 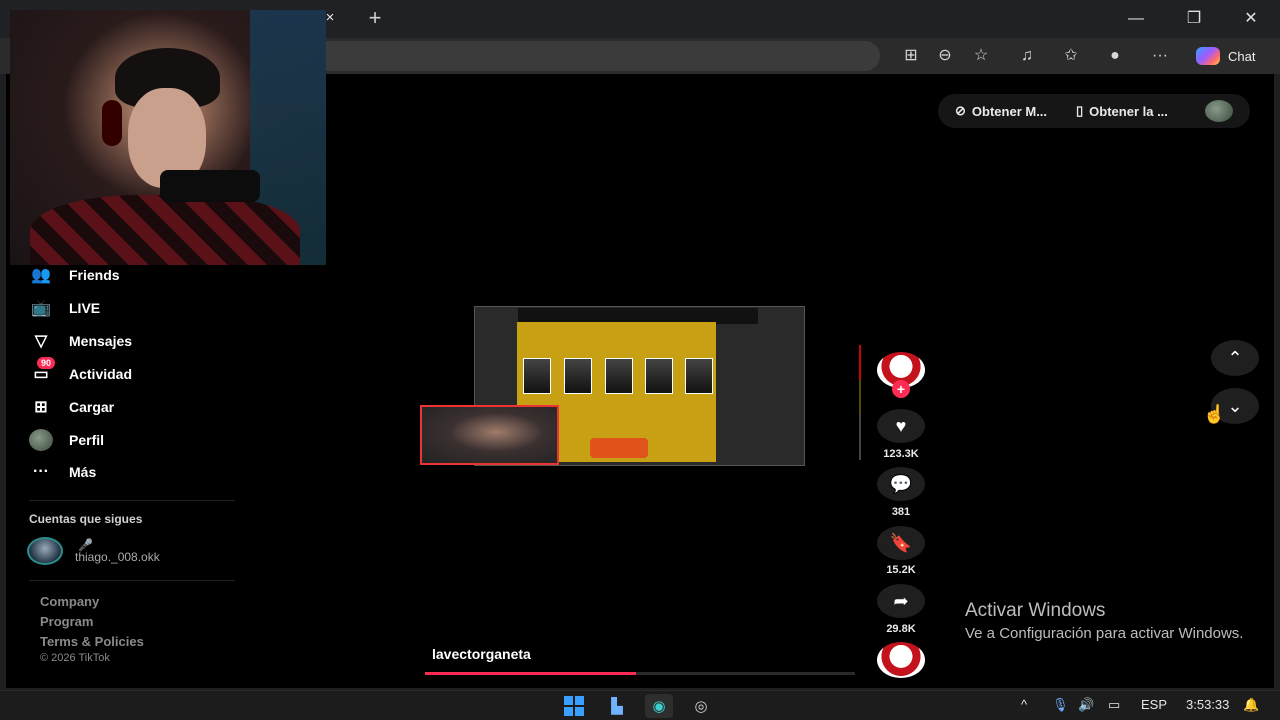 I want to click on edge-taskbar-icon: ◉, so click(x=659, y=706).